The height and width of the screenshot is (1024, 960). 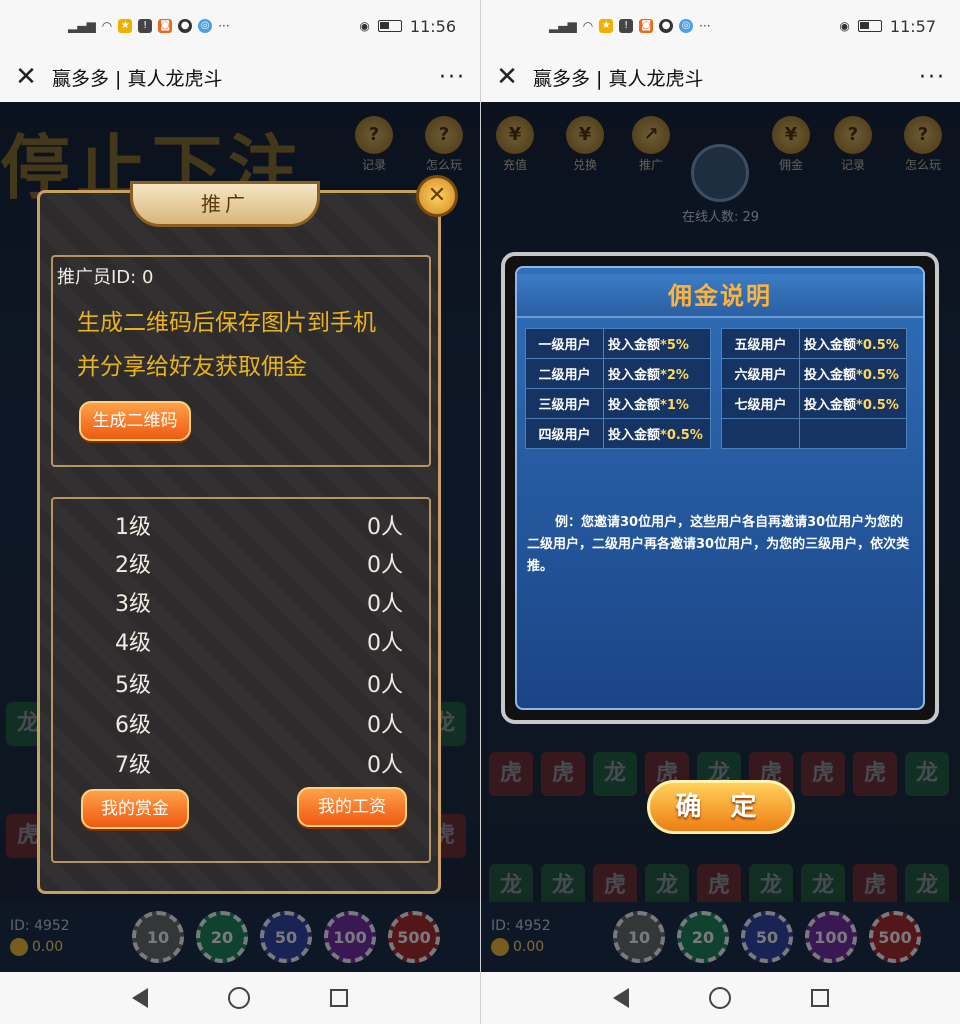 I want to click on rate-row: 七级用户 投入金额*0.5%, so click(x=814, y=403).